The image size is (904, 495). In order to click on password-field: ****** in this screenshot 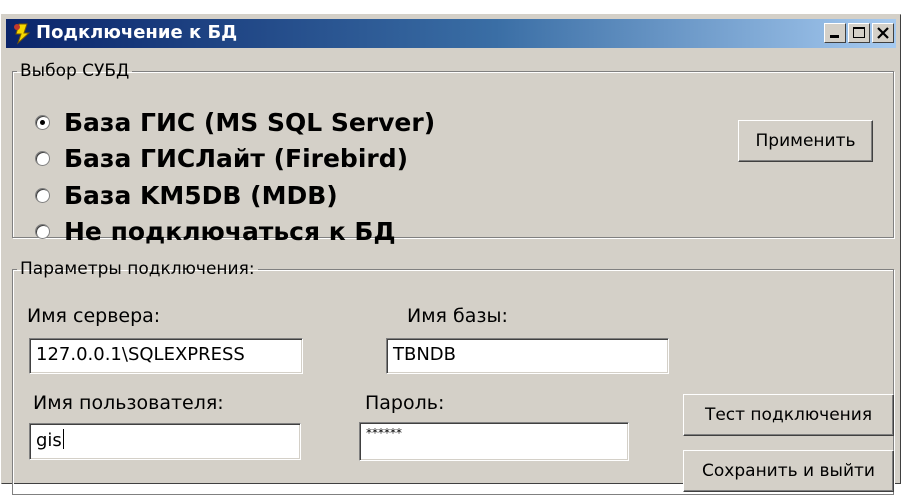, I will do `click(494, 441)`.